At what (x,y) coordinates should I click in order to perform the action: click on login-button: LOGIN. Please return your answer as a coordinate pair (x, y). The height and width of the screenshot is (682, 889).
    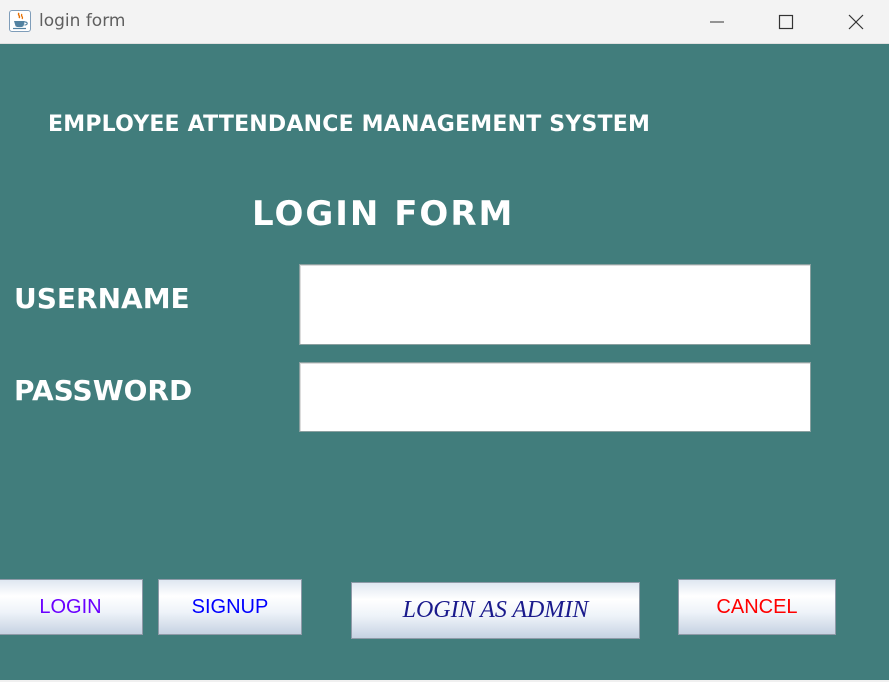
    Looking at the image, I should click on (71, 607).